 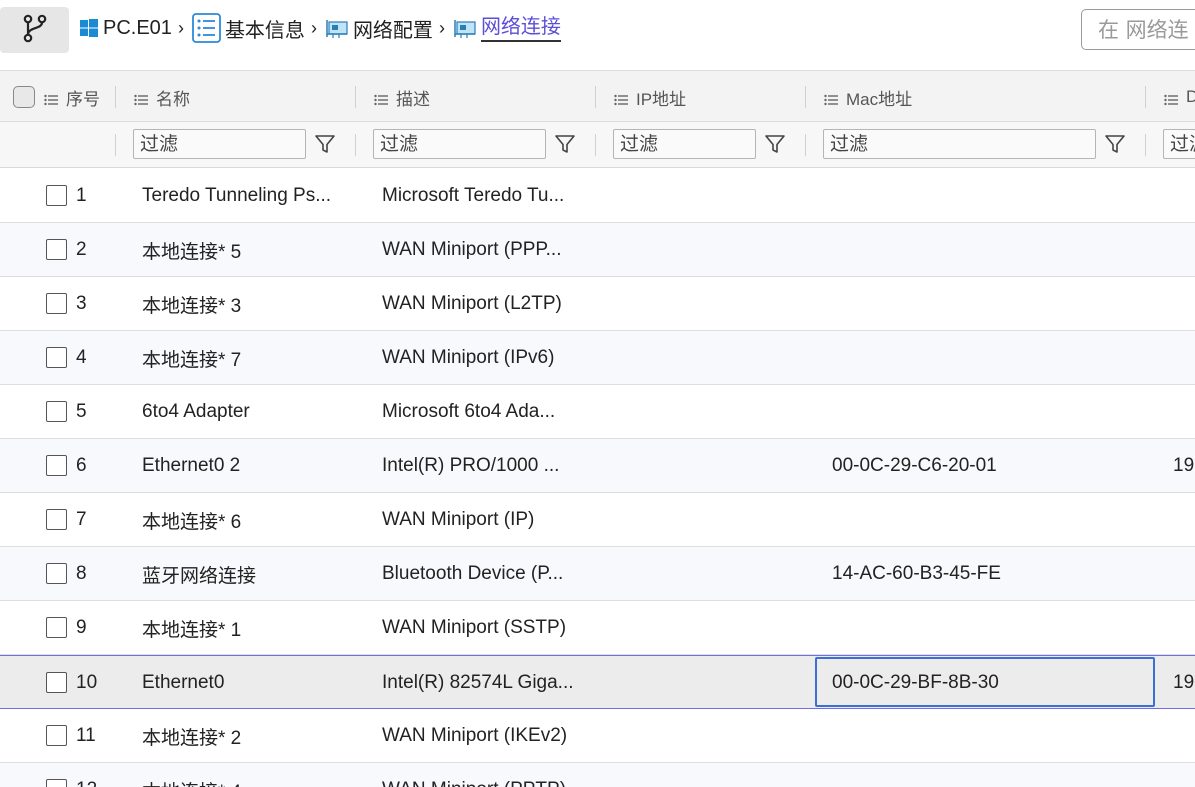 What do you see at coordinates (959, 144) in the screenshot?
I see `filter-input-mac` at bounding box center [959, 144].